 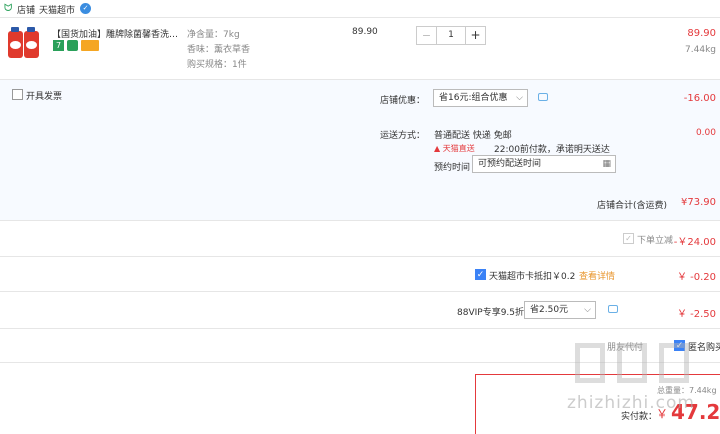 I want to click on seven-day-return-icon: 7, so click(x=58, y=45).